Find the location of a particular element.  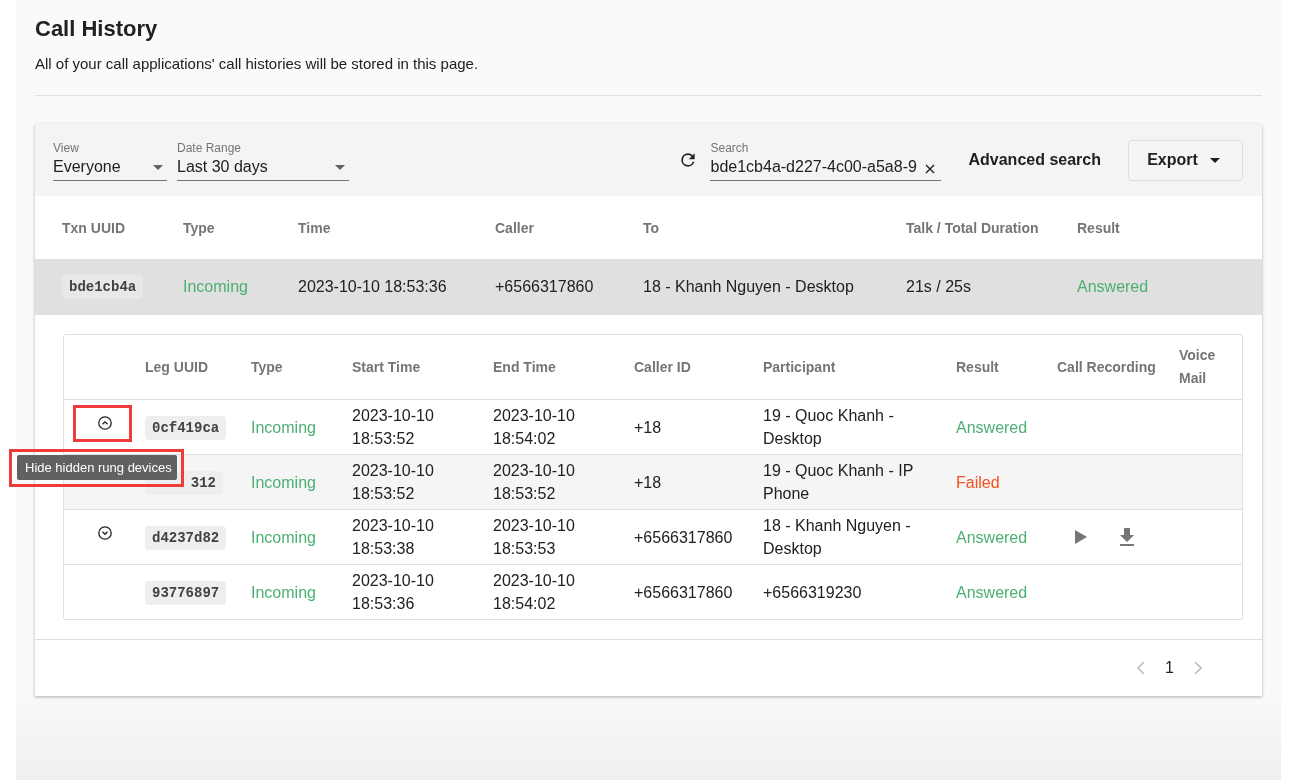

table-cell: 19 - Quoc Khanh - Desktop is located at coordinates (828, 427).